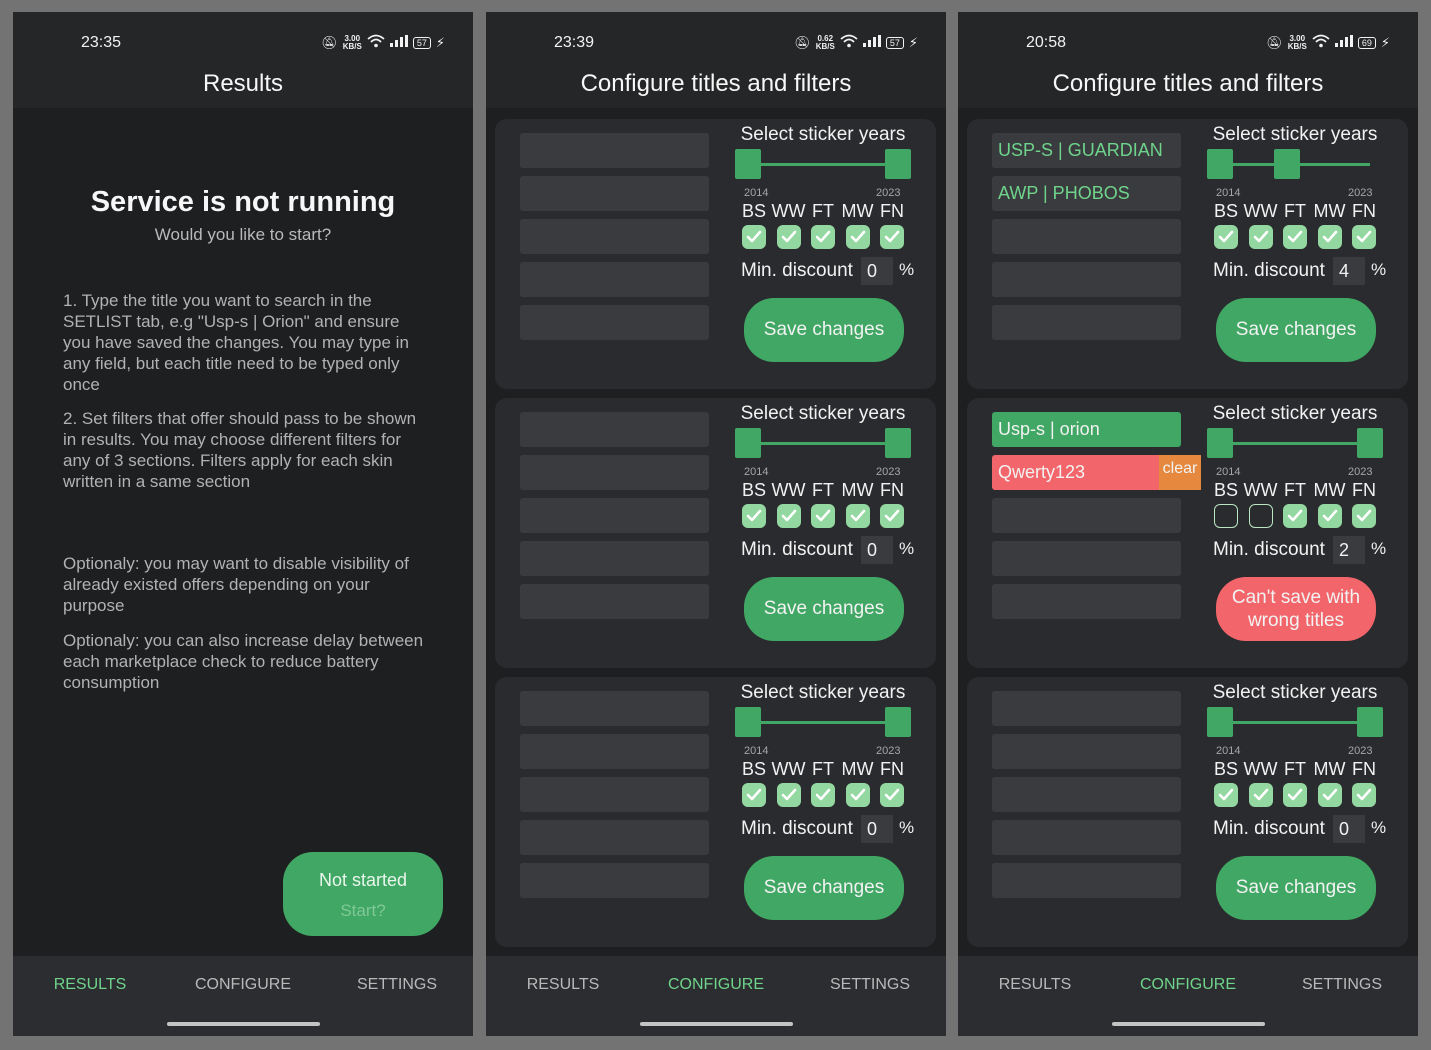 The height and width of the screenshot is (1050, 1431). Describe the element at coordinates (1349, 550) in the screenshot. I see `min-discount-input: 2` at that location.